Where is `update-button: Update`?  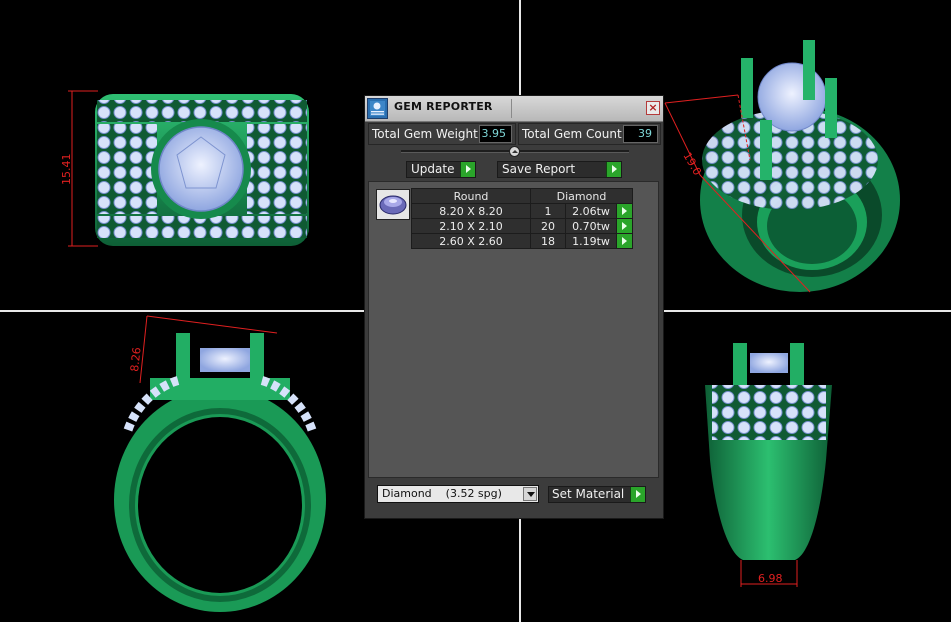
update-button: Update is located at coordinates (441, 169).